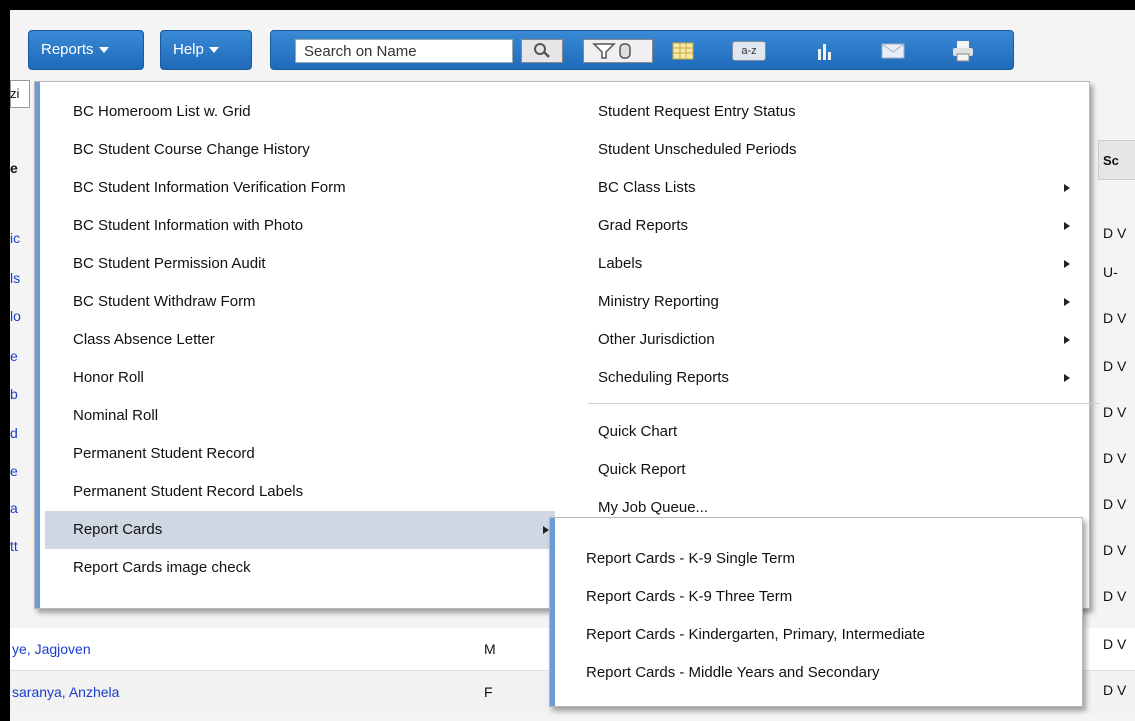  I want to click on gender-cell: M, so click(490, 649).